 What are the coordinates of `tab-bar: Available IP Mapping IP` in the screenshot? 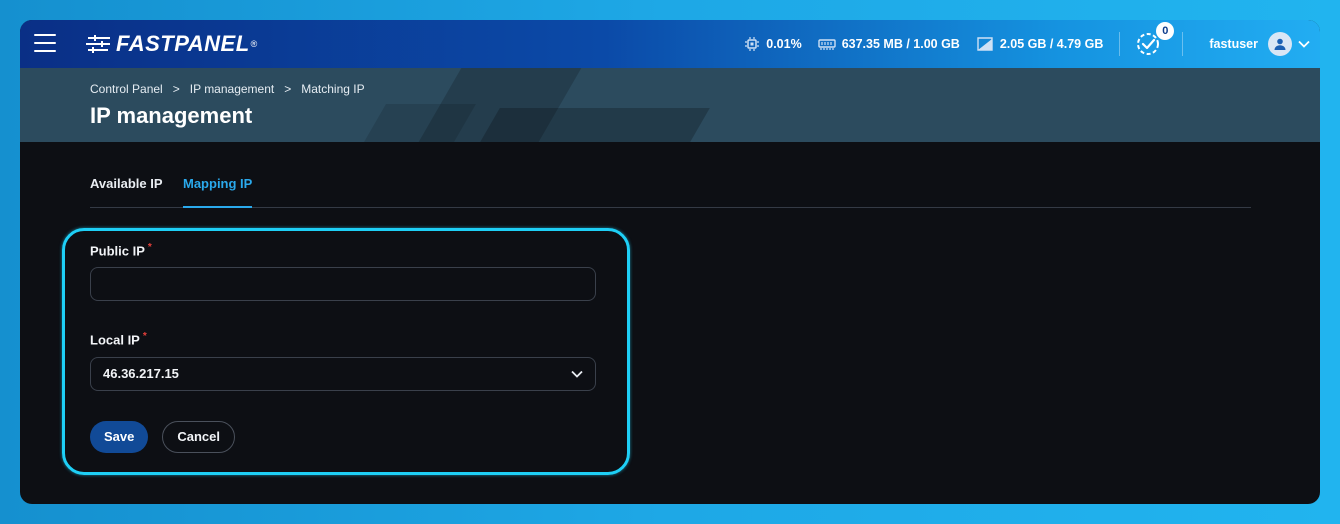 It's located at (670, 192).